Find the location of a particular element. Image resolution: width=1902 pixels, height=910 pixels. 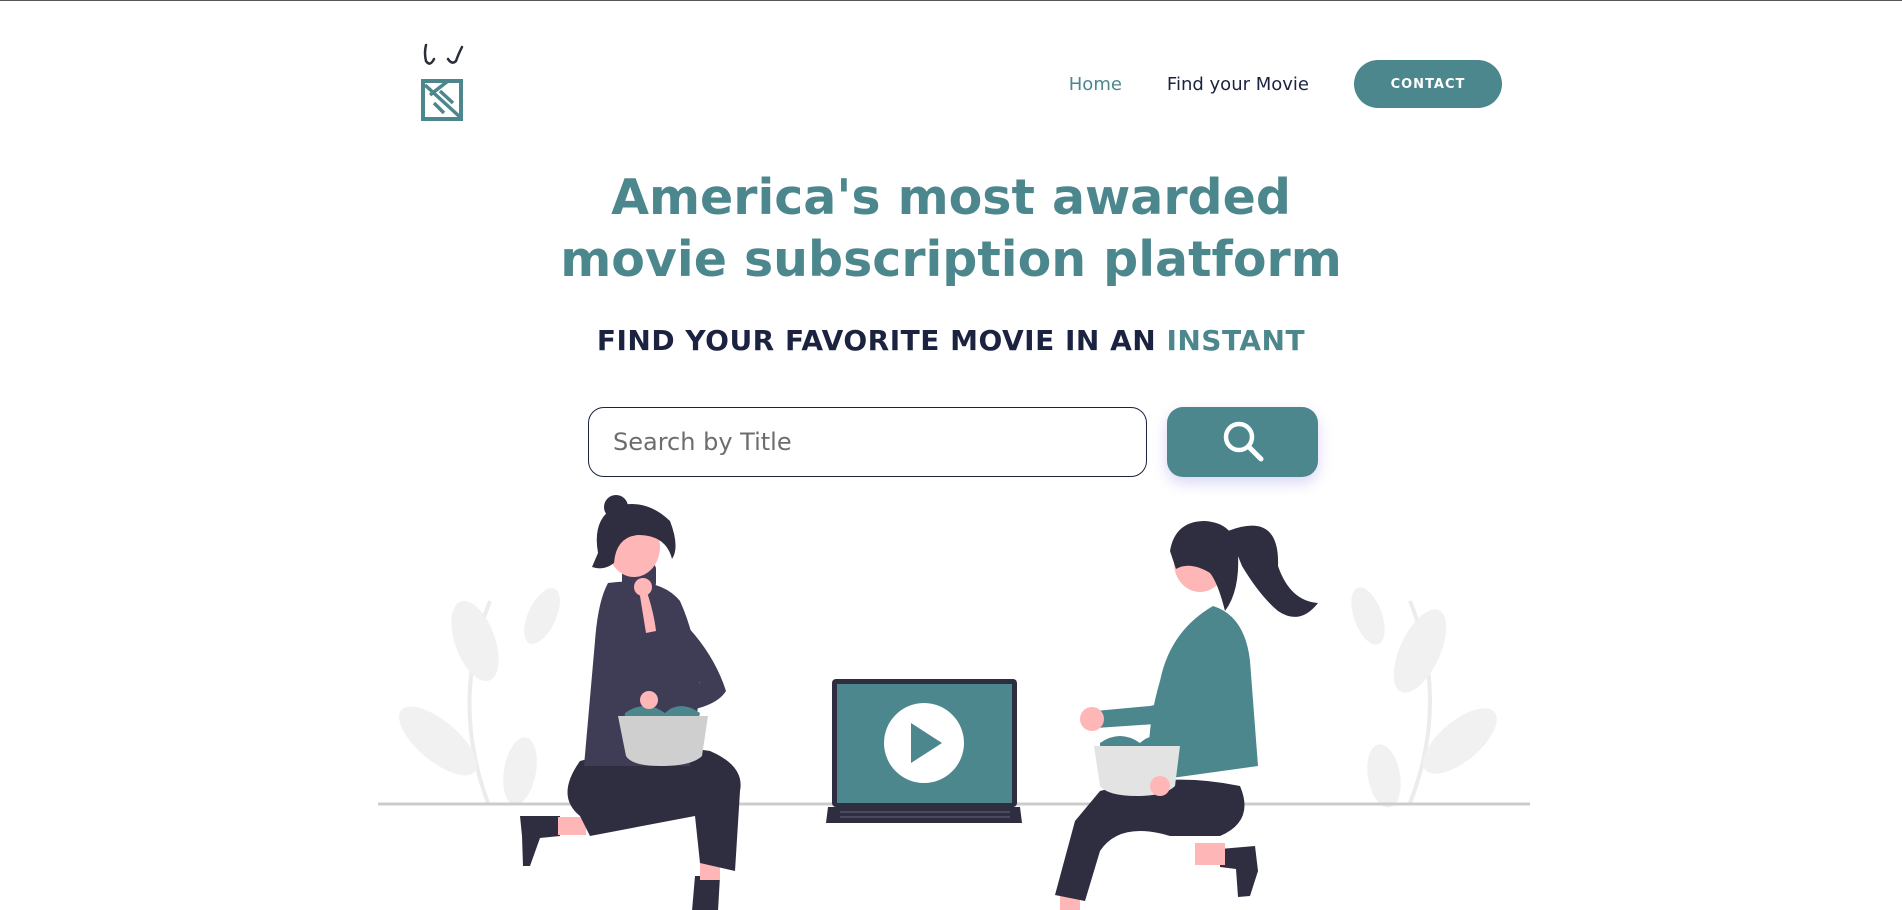

hero-subtitle-accent: INSTANT is located at coordinates (1236, 340).